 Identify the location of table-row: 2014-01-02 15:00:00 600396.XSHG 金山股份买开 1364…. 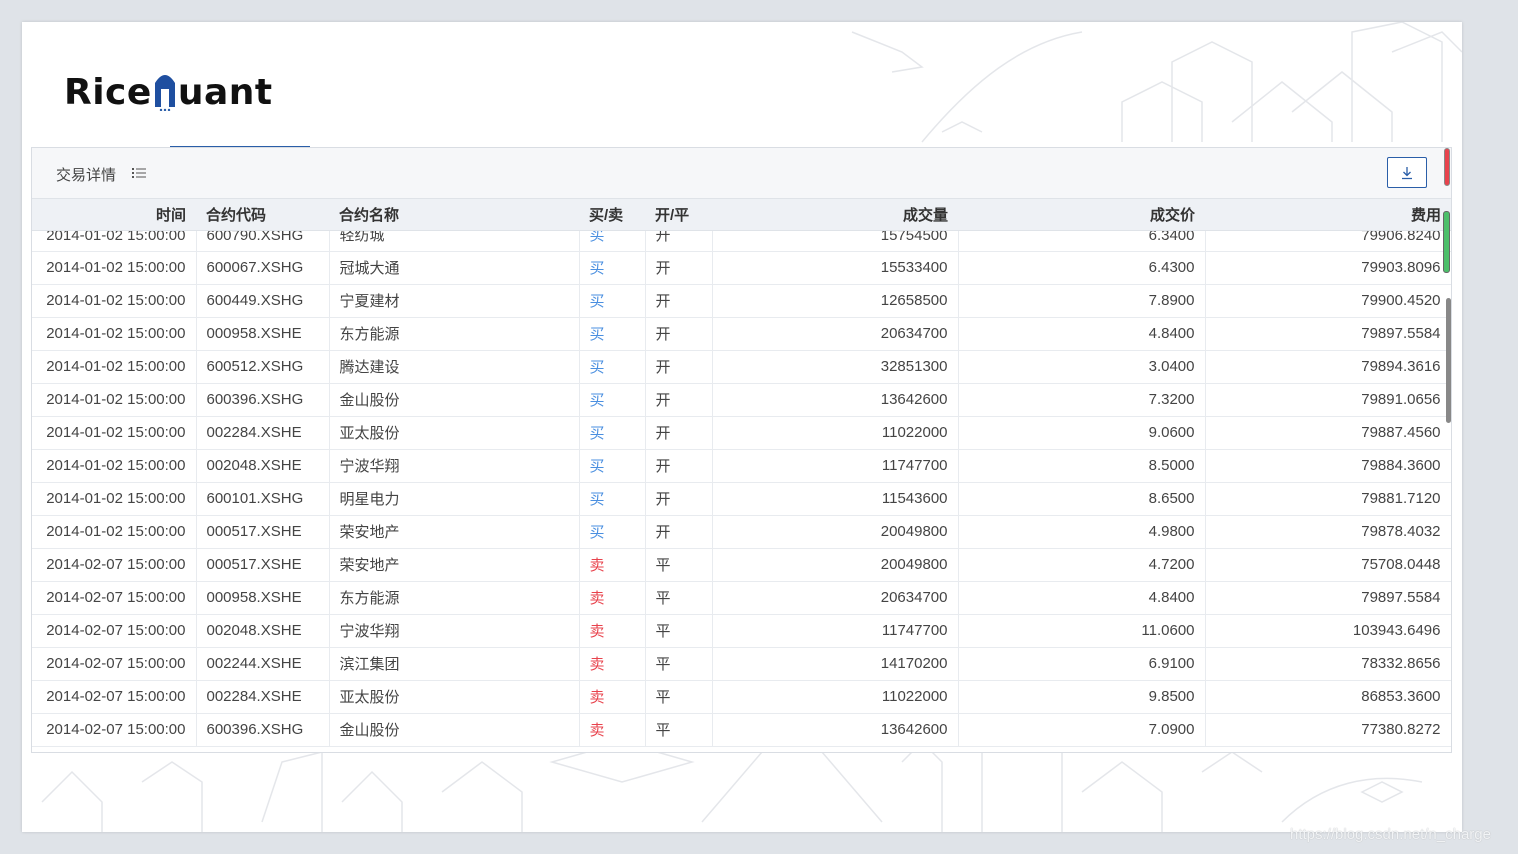
(741, 400).